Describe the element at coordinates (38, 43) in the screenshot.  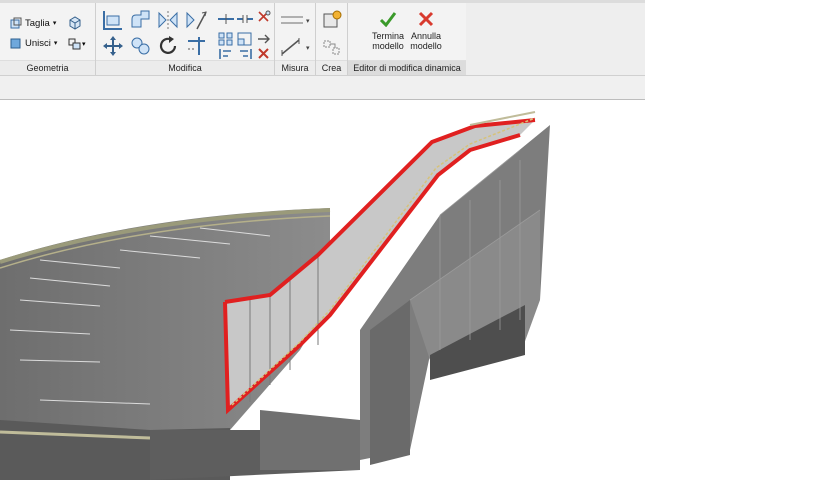
I see `unisci-label: Unisci` at that location.